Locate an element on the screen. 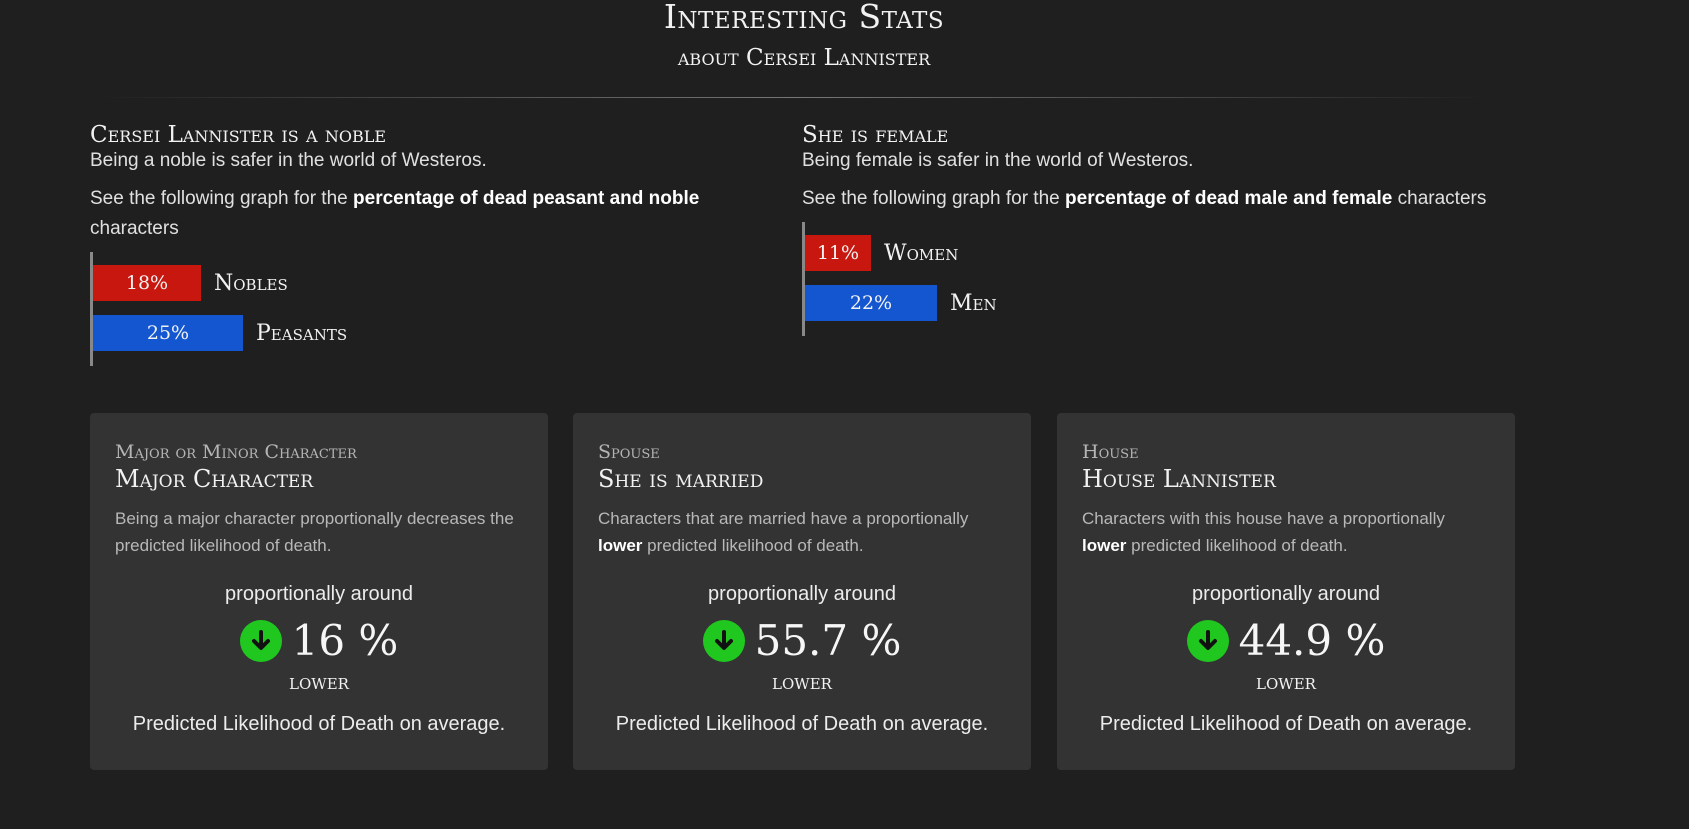 This screenshot has height=829, width=1689. card-category: Spouse is located at coordinates (629, 452).